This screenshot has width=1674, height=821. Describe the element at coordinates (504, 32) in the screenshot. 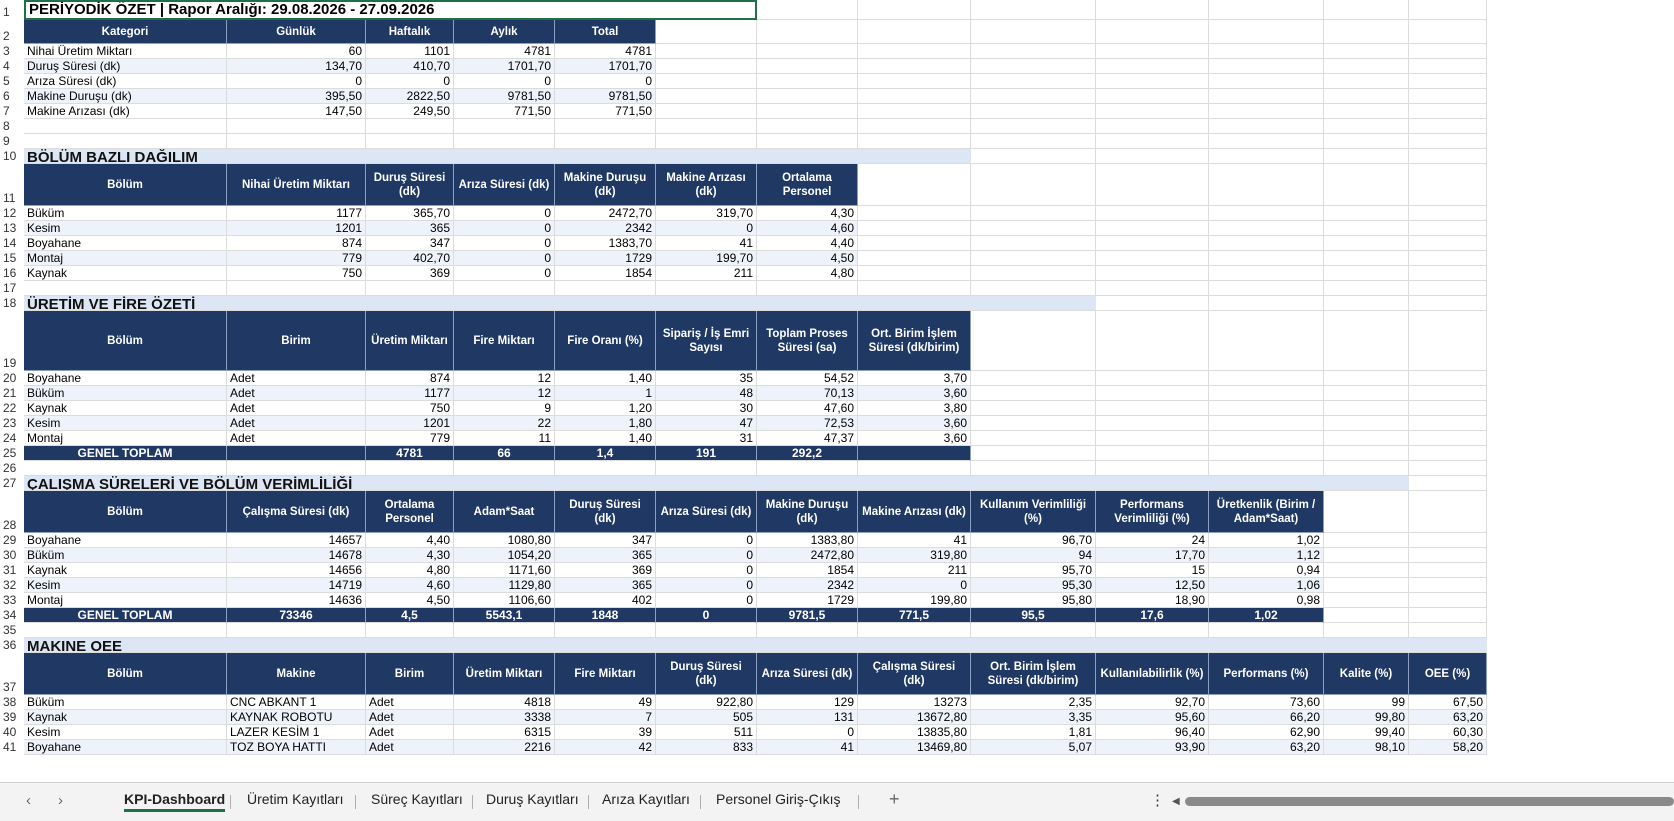

I see `column-header: Aylık` at that location.